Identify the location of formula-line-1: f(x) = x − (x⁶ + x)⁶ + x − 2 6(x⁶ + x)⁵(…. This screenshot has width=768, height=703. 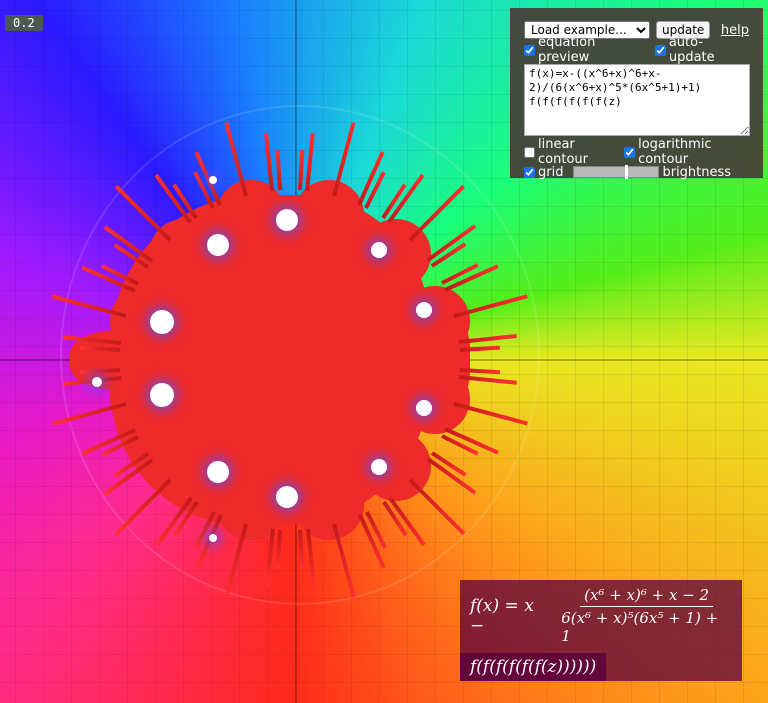
(601, 615).